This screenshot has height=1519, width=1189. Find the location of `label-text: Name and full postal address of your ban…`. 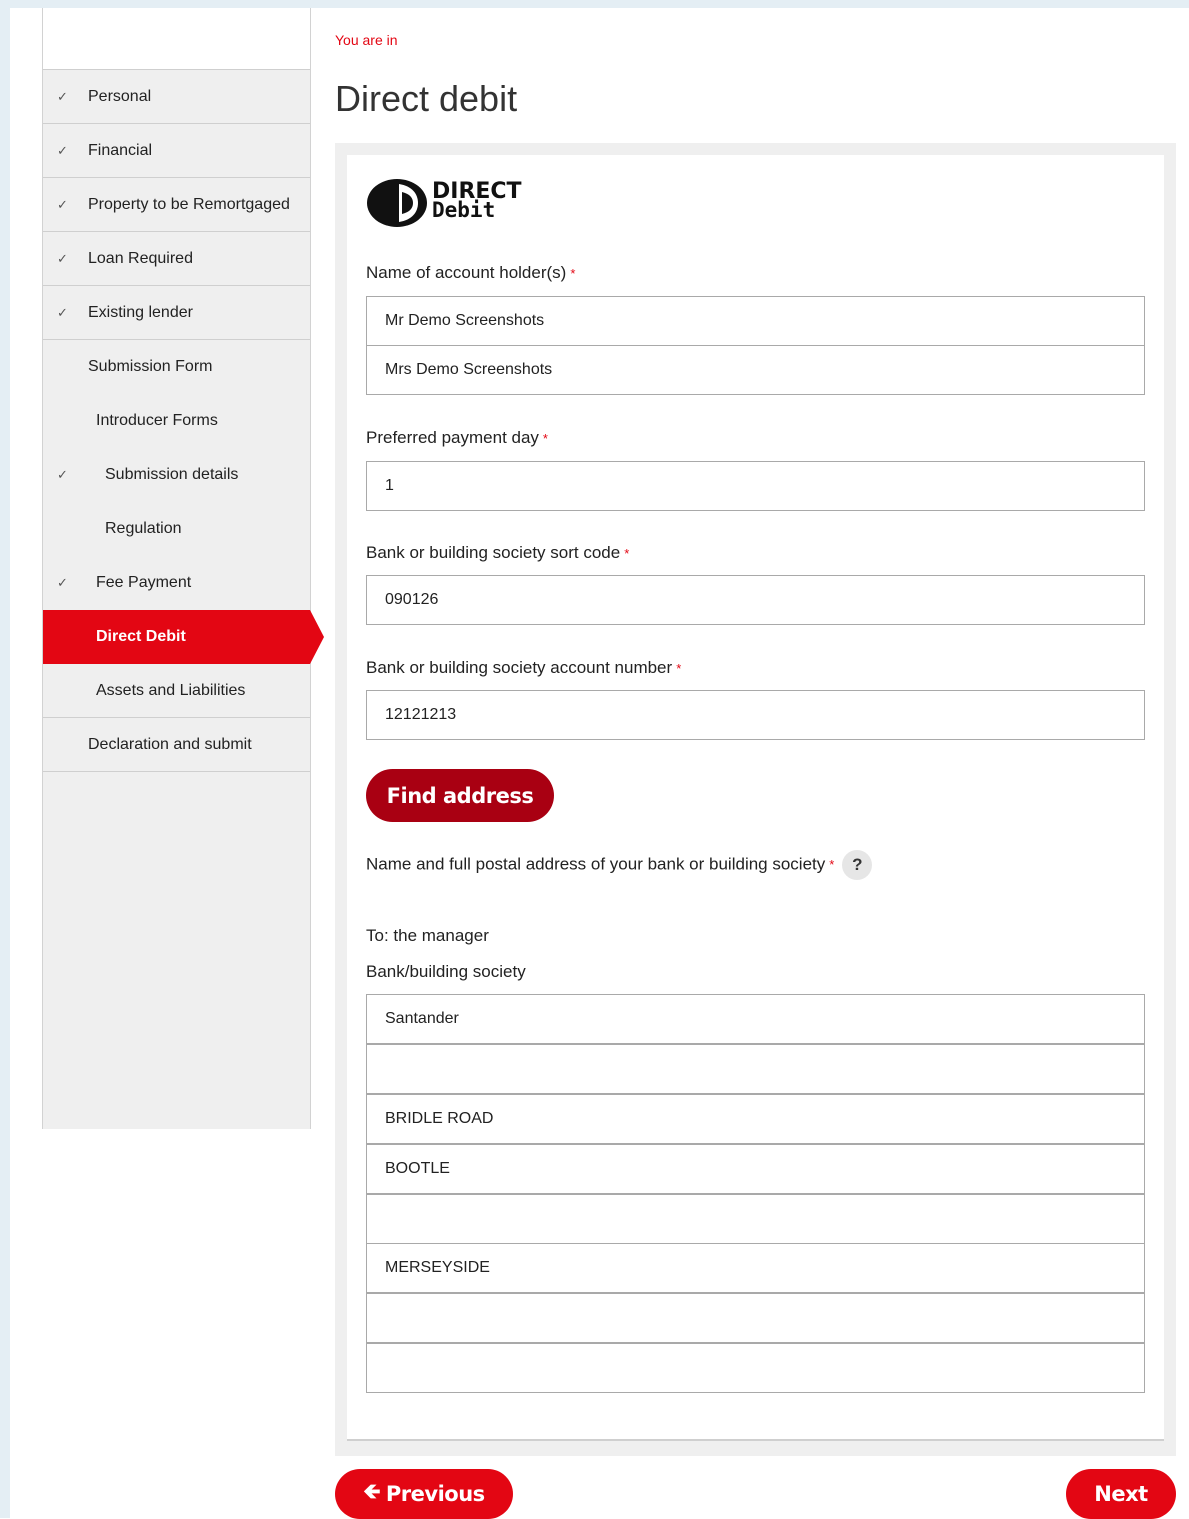

label-text: Name and full postal address of your ban… is located at coordinates (596, 864).